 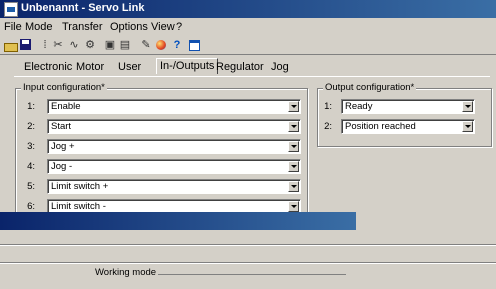 I want to click on menu-options: Options, so click(x=129, y=27).